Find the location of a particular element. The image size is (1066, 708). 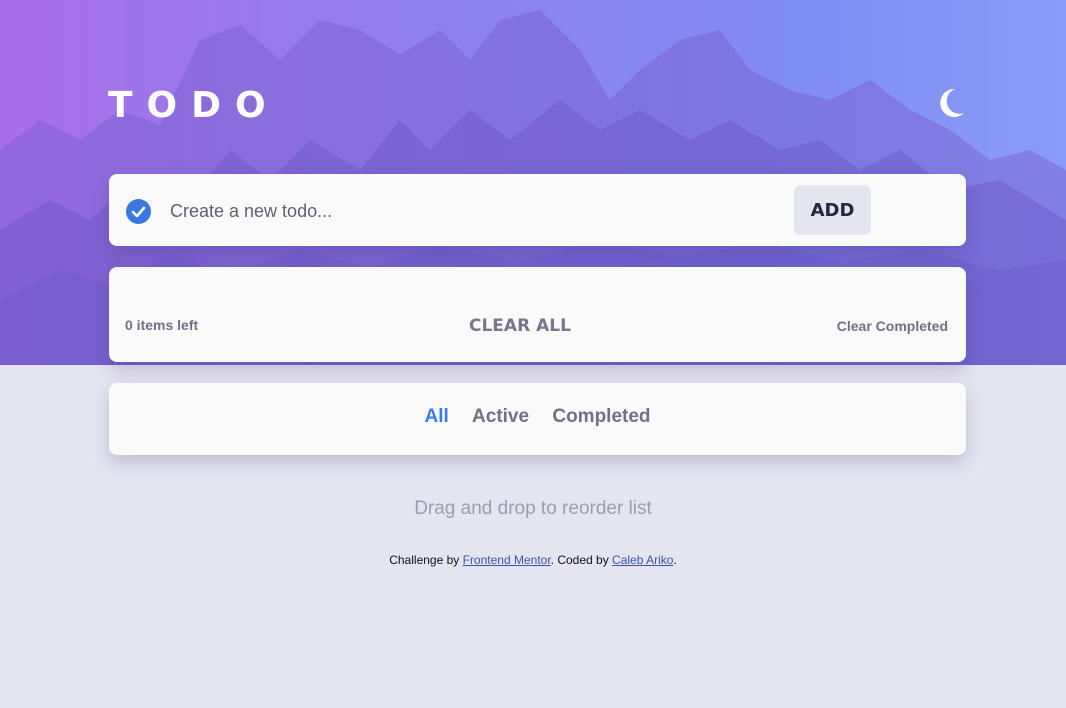

attribution-suffix: . is located at coordinates (675, 560).